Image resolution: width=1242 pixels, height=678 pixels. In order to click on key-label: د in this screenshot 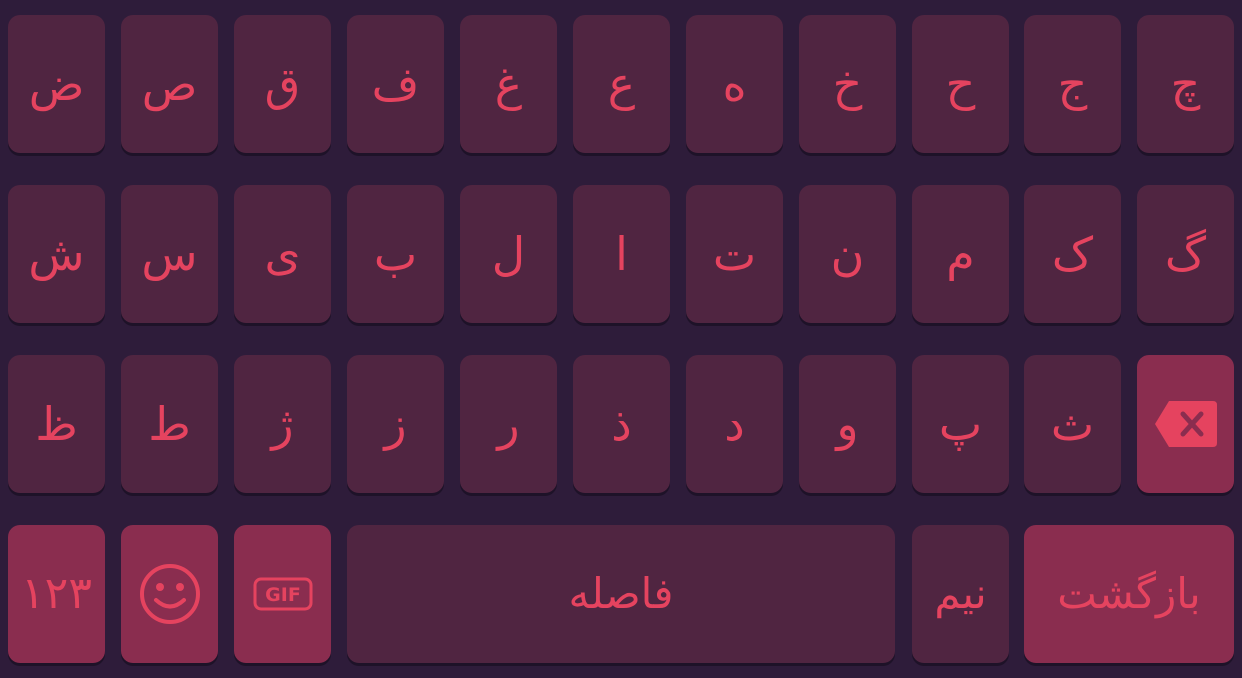, I will do `click(734, 424)`.